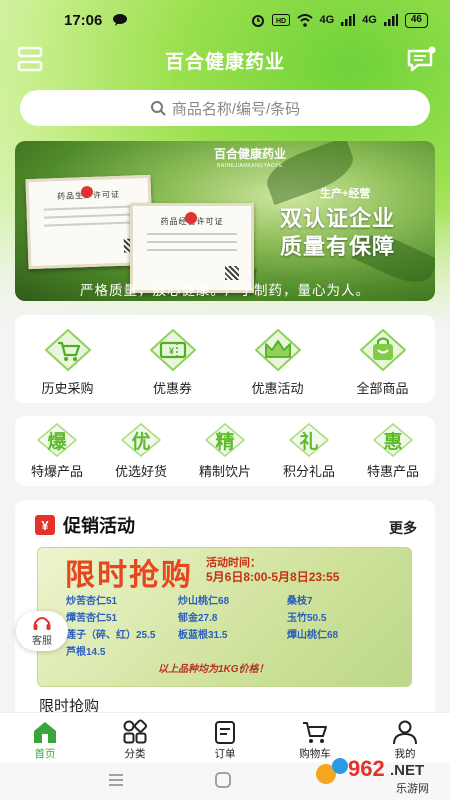  What do you see at coordinates (392, 471) in the screenshot?
I see `category-label: 特惠产品` at bounding box center [392, 471].